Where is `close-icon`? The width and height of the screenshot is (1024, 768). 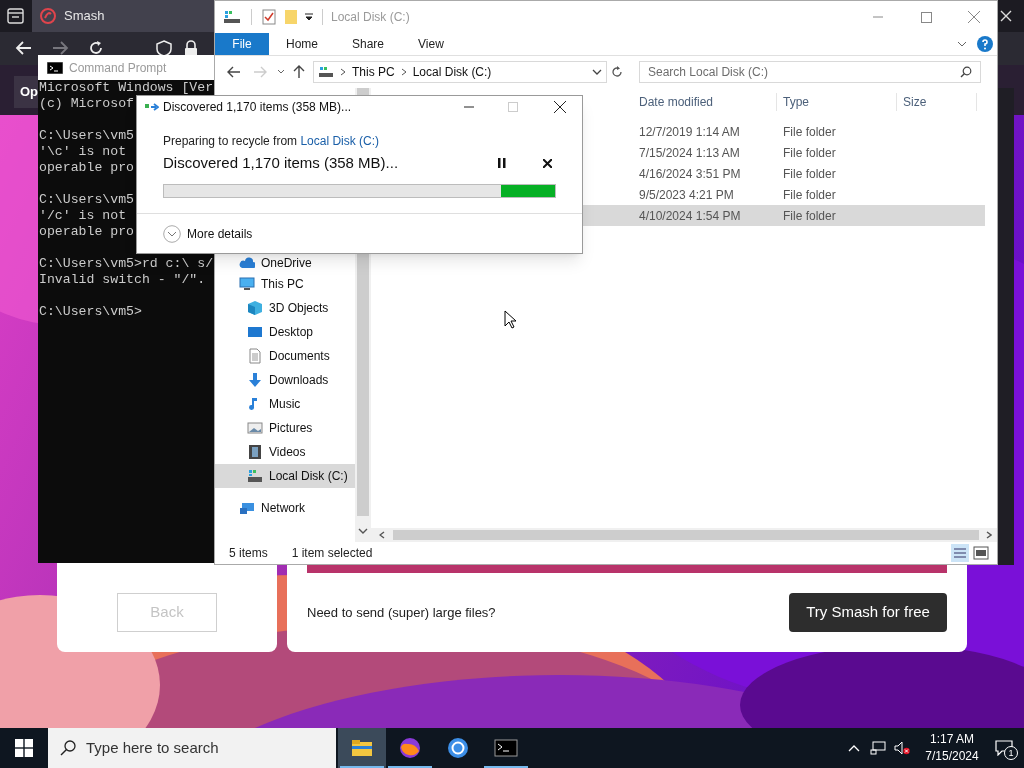
close-icon is located at coordinates (560, 107).